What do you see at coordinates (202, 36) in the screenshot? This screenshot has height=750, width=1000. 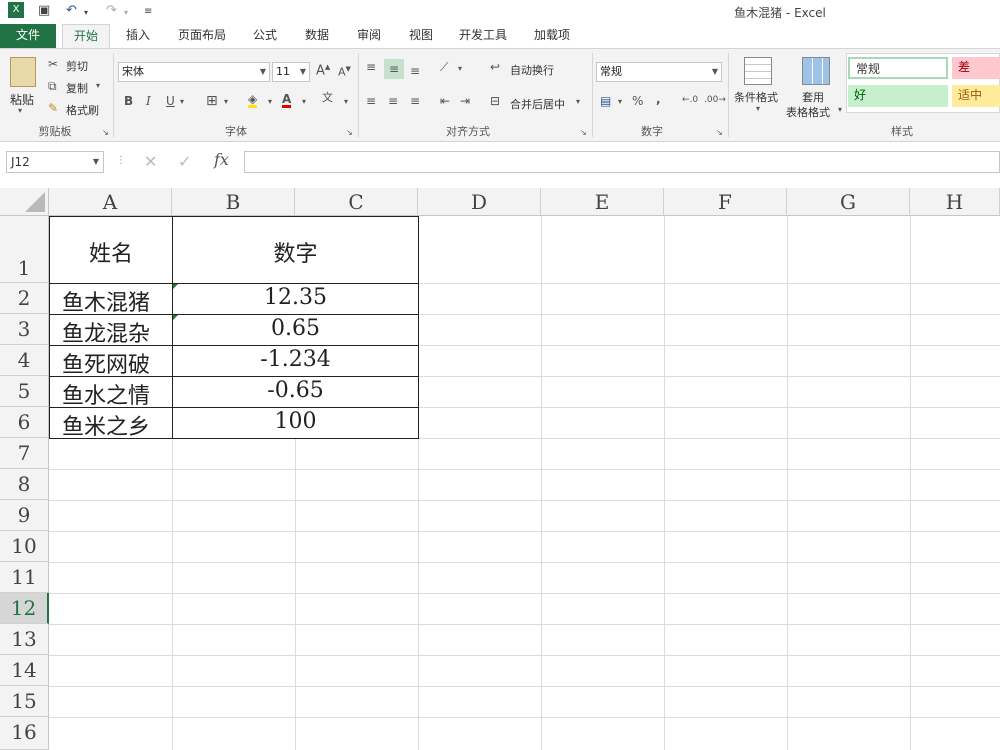 I see `tab-page-layout: 页面布局` at bounding box center [202, 36].